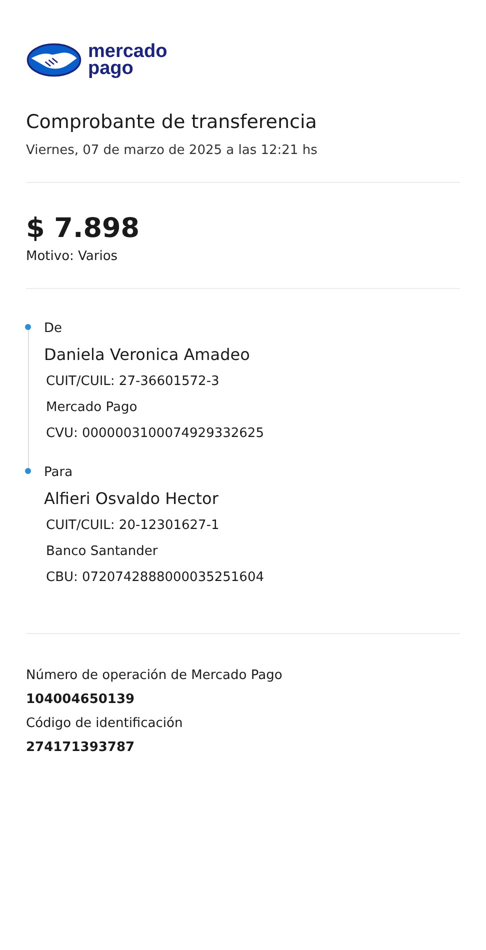 The width and height of the screenshot is (486, 950). Describe the element at coordinates (54, 329) in the screenshot. I see `party-label: De` at that location.